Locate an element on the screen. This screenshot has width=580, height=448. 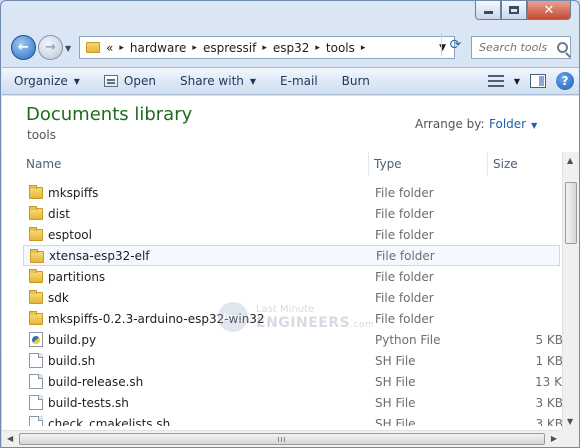
horizontal-scrollbar: ◀ ▶ is located at coordinates (282, 438).